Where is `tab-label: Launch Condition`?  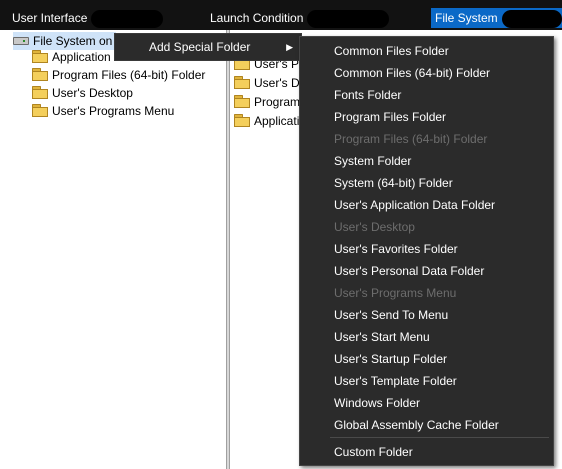
tab-label: Launch Condition is located at coordinates (257, 18).